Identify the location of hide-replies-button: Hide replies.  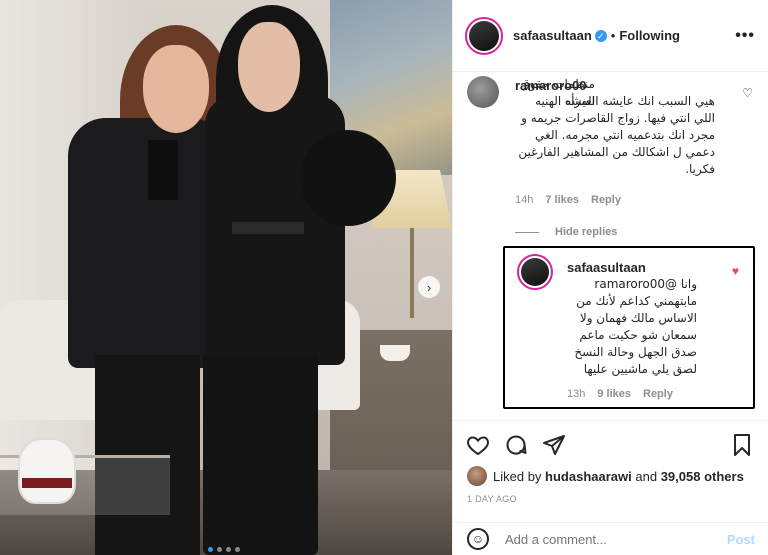
(566, 232).